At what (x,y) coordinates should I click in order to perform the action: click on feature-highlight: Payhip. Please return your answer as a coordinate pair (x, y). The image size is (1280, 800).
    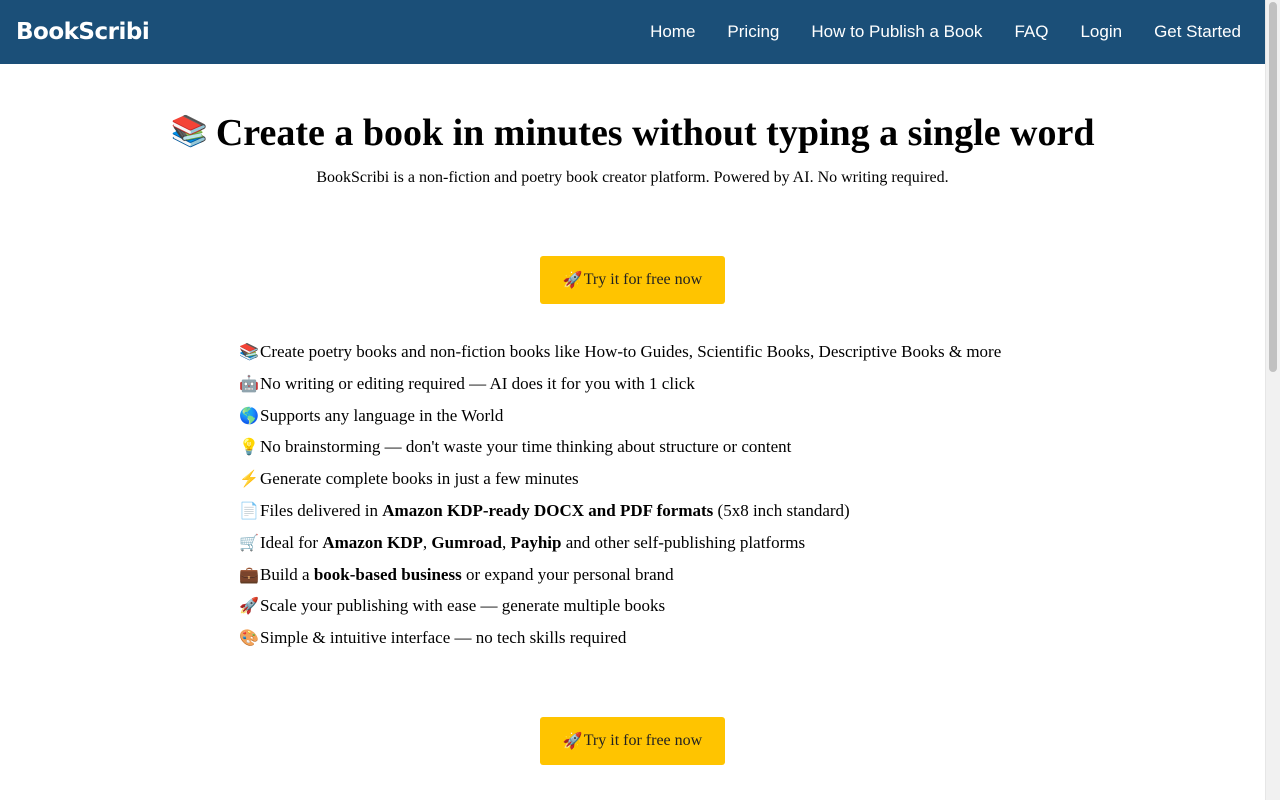
    Looking at the image, I should click on (536, 542).